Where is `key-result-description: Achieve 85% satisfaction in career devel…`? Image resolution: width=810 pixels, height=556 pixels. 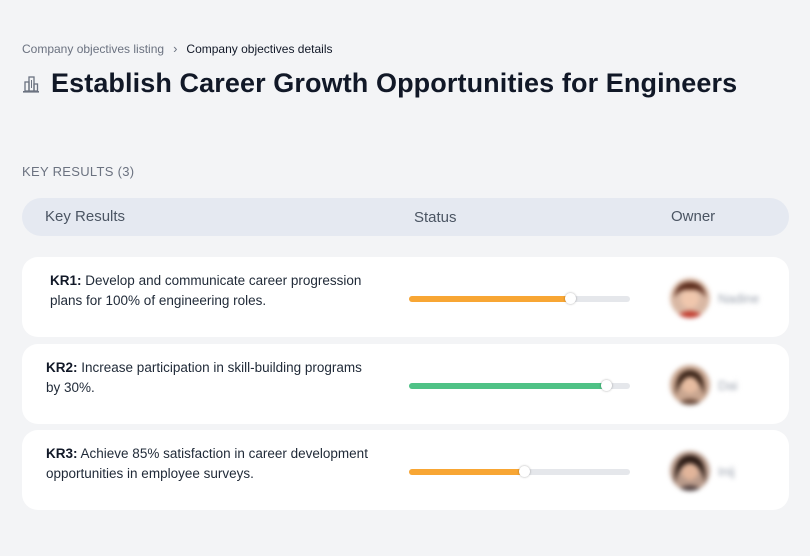
key-result-description: Achieve 85% satisfaction in career devel… is located at coordinates (207, 463).